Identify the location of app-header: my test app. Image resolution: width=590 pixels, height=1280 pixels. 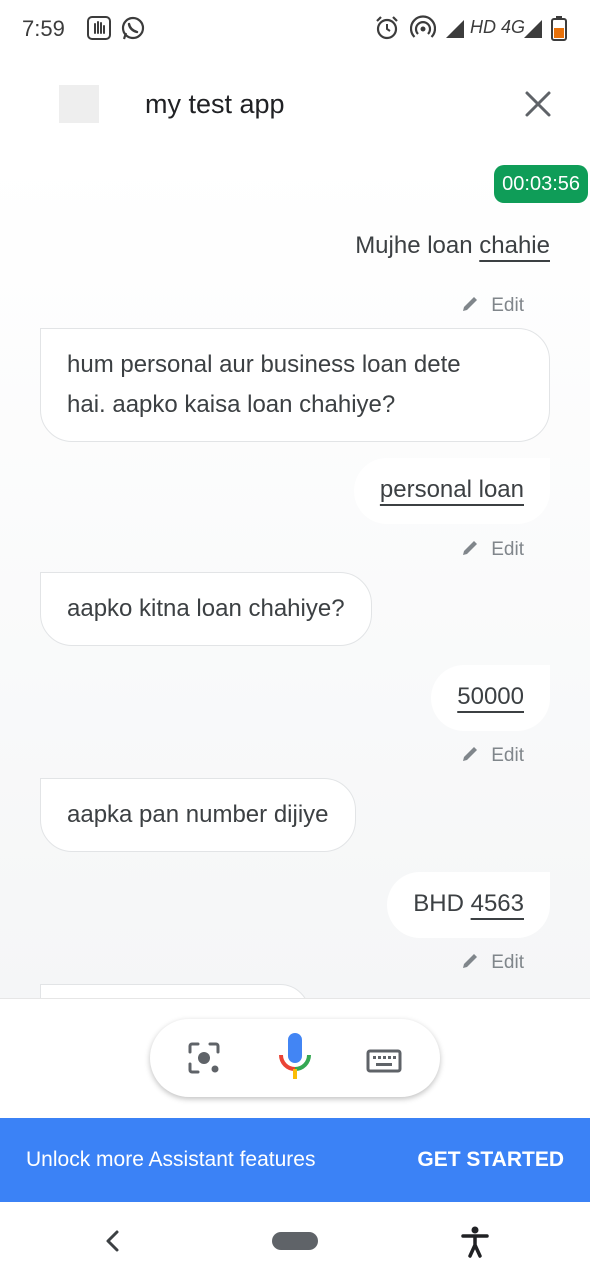
(295, 106).